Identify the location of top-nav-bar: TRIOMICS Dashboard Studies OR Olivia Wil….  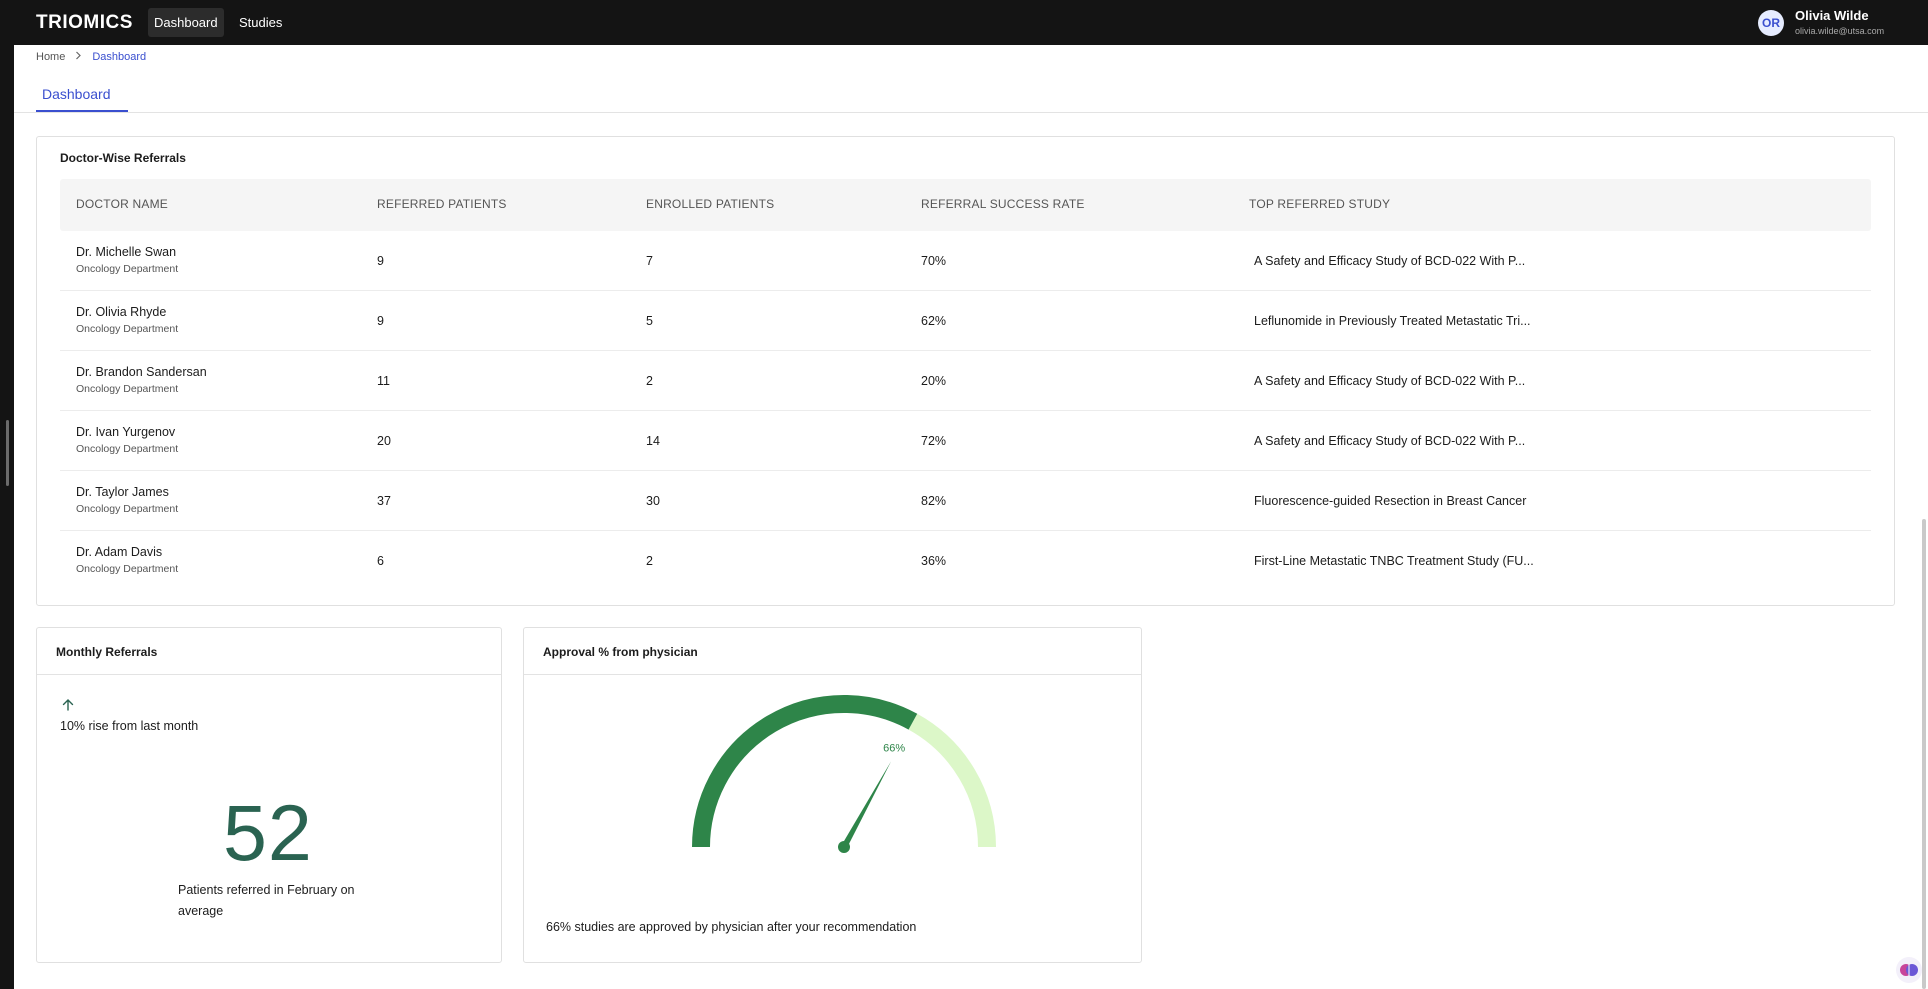
(964, 22).